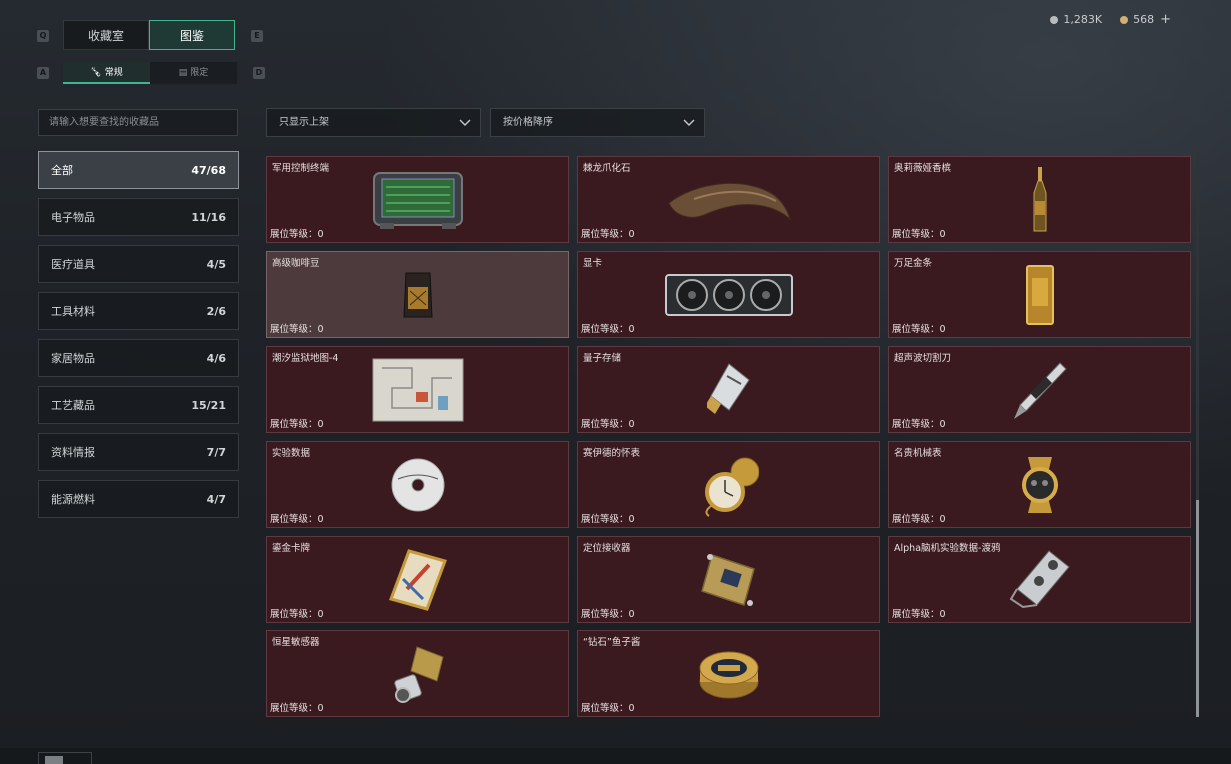  What do you see at coordinates (528, 122) in the screenshot?
I see `sort-value: 按价格降序` at bounding box center [528, 122].